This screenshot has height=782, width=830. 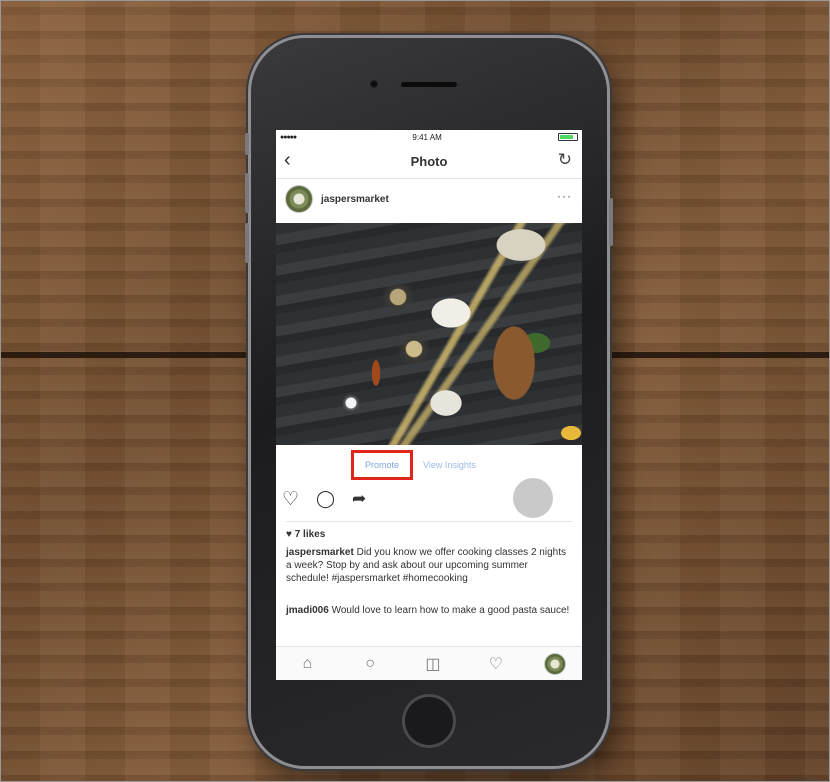 What do you see at coordinates (355, 199) in the screenshot?
I see `post-username: jaspersmarket` at bounding box center [355, 199].